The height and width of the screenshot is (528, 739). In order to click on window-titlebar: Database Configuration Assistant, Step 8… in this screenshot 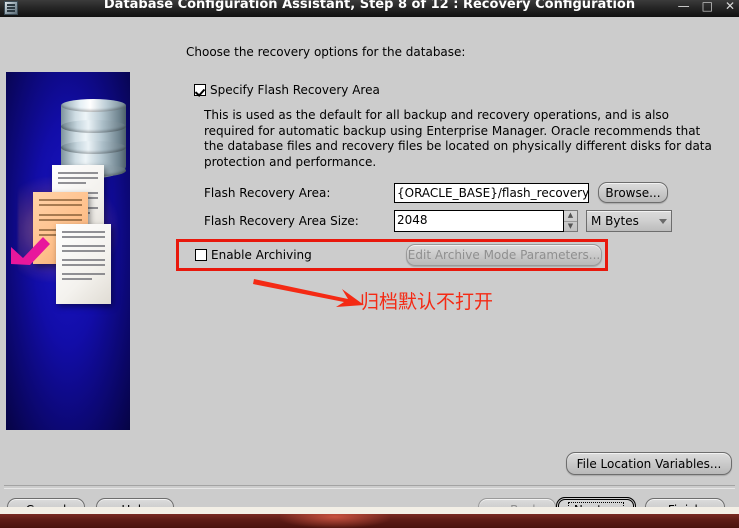, I will do `click(369, 8)`.